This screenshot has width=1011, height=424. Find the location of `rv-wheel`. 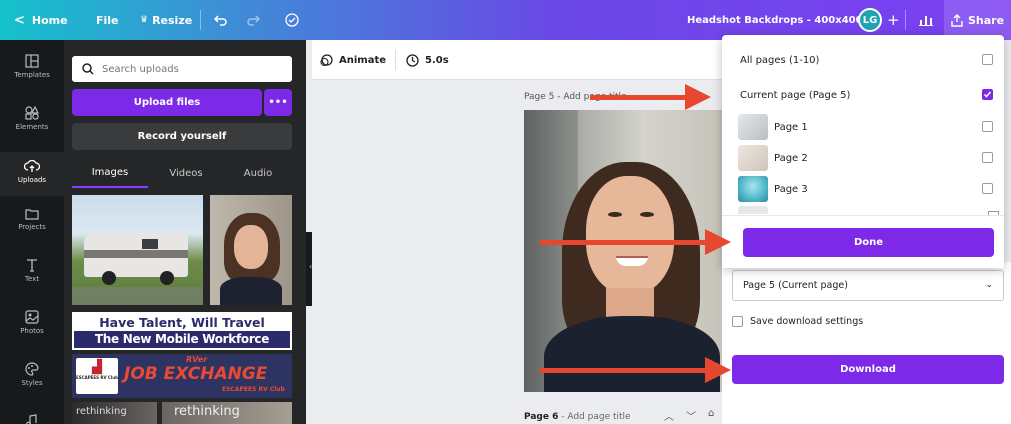

rv-wheel is located at coordinates (109, 278).